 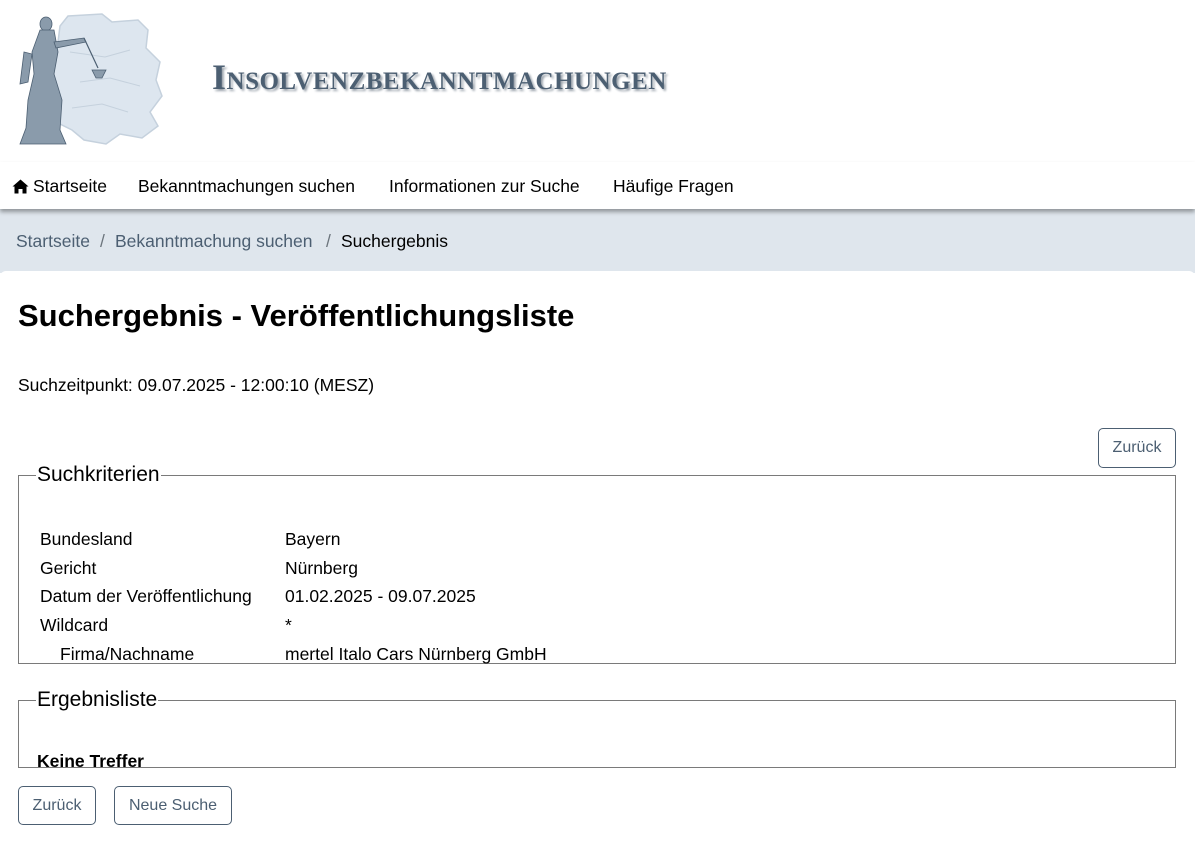 What do you see at coordinates (439, 77) in the screenshot?
I see `site-title: Insolvenzbekanntmachungen` at bounding box center [439, 77].